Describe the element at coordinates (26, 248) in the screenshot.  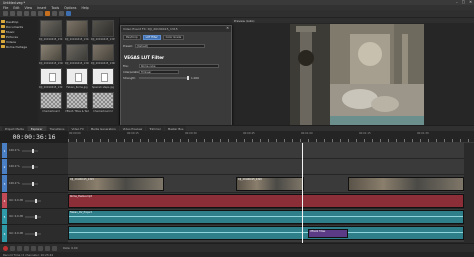
I see `play-icon` at that location.